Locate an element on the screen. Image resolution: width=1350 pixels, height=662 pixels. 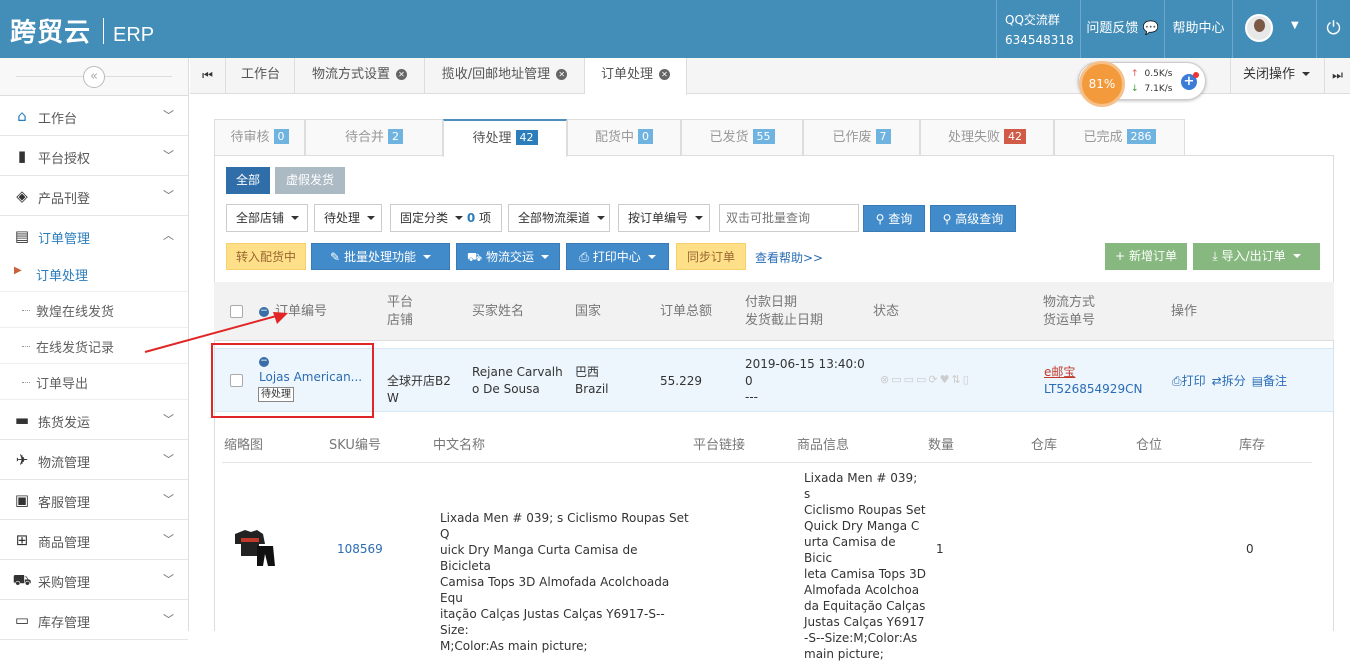
status-tab-voided: 已作废 7 is located at coordinates (861, 137).